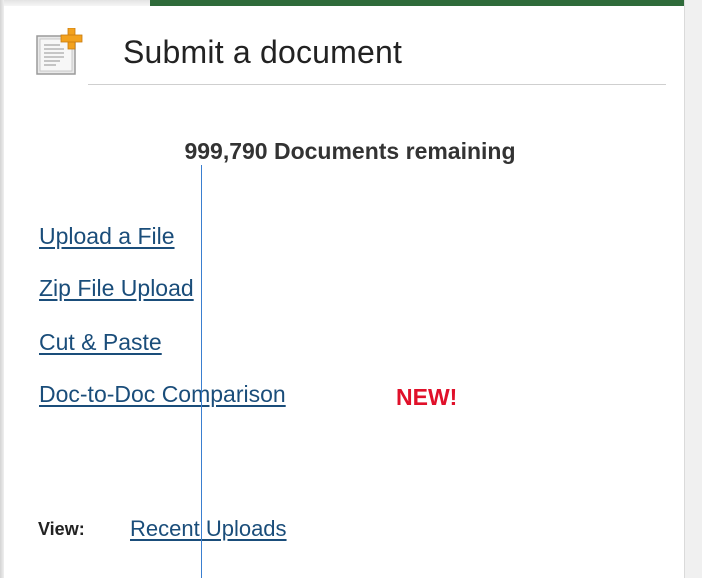 The image size is (702, 578). What do you see at coordinates (208, 529) in the screenshot?
I see `recent-uploads-link: Recent Uploads` at bounding box center [208, 529].